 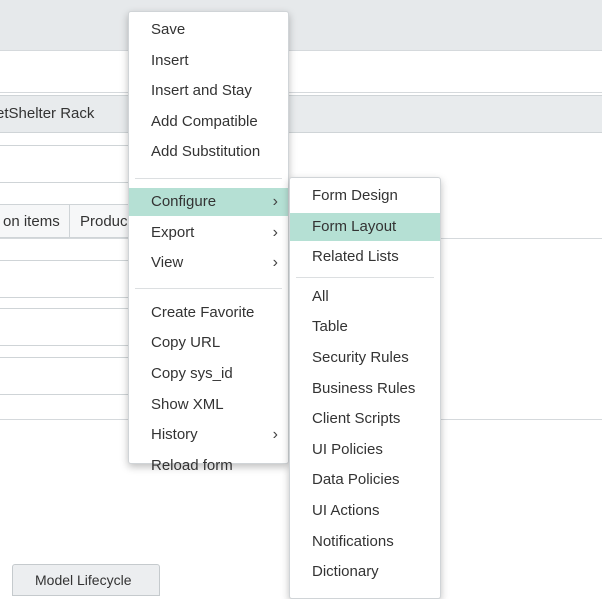 What do you see at coordinates (320, 296) in the screenshot?
I see `menu-item-label: All` at bounding box center [320, 296].